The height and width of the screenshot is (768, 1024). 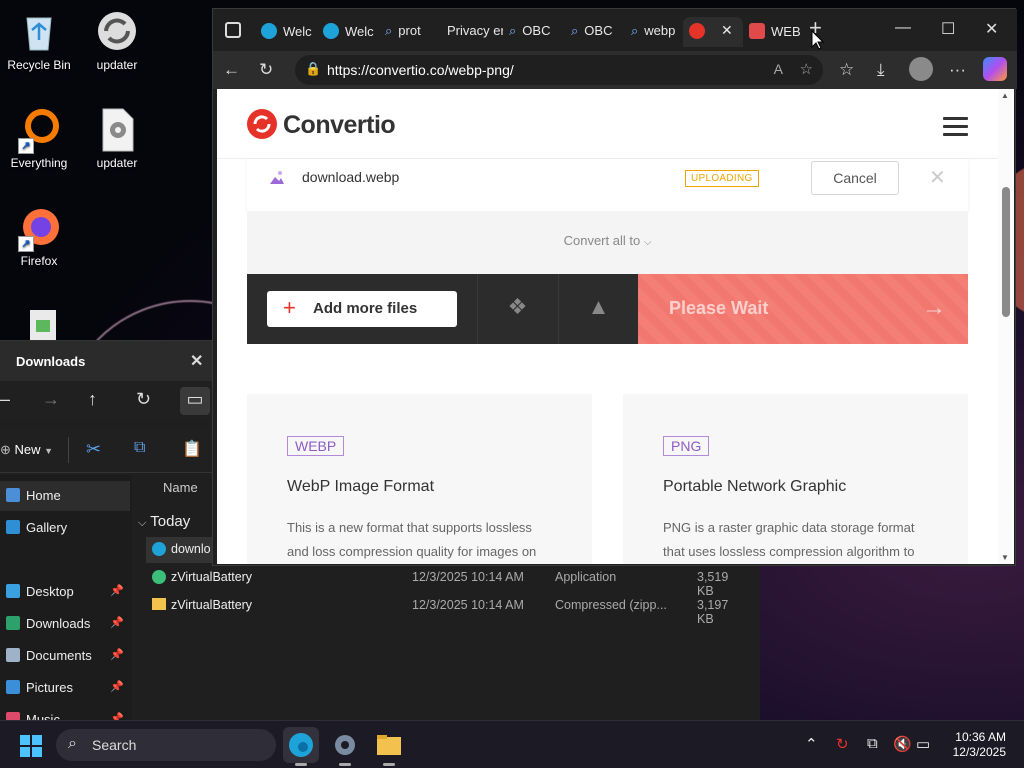 I want to click on paste-icon: 📋, so click(x=192, y=449).